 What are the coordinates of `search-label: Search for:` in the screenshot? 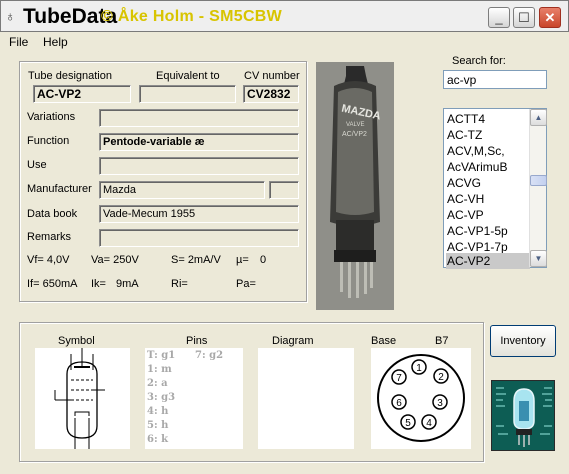 It's located at (479, 61).